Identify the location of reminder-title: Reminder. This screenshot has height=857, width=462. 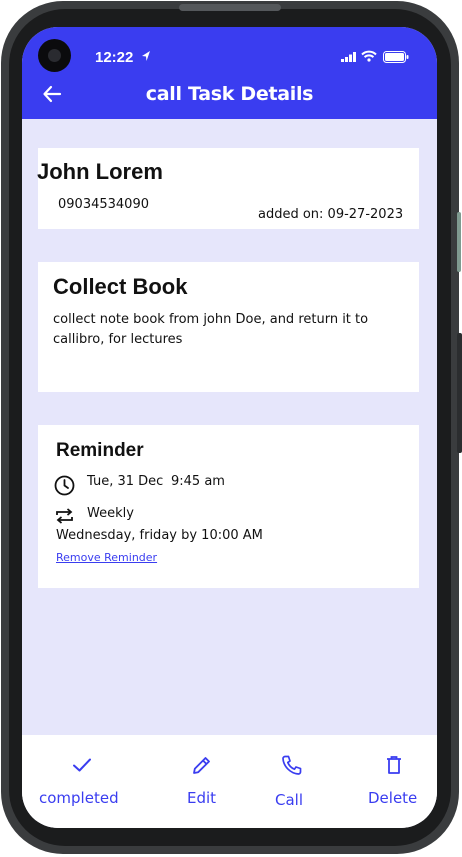
(100, 450).